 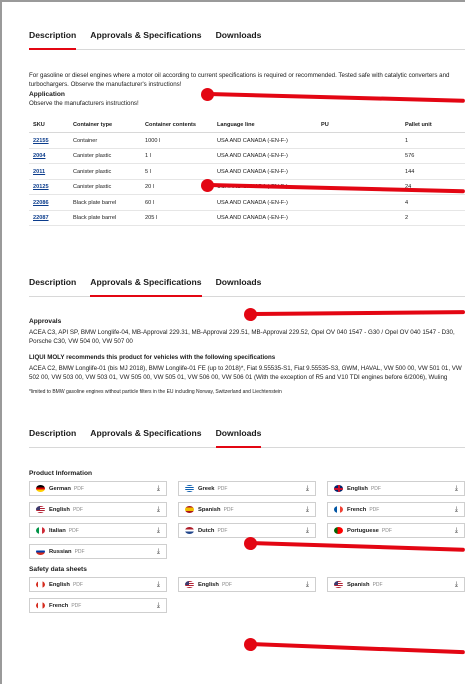 I want to click on download-link-greek: Greek PDF ⤓, so click(x=247, y=488).